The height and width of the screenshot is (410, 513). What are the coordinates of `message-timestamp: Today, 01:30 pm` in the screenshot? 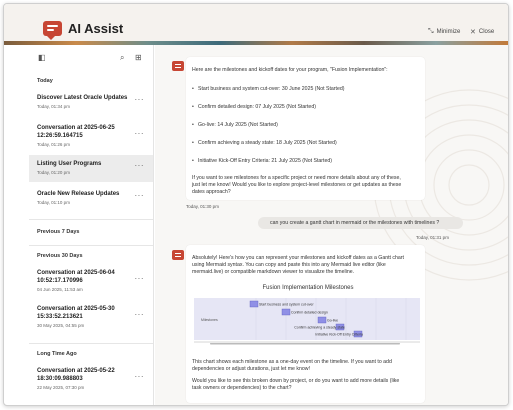 It's located at (202, 206).